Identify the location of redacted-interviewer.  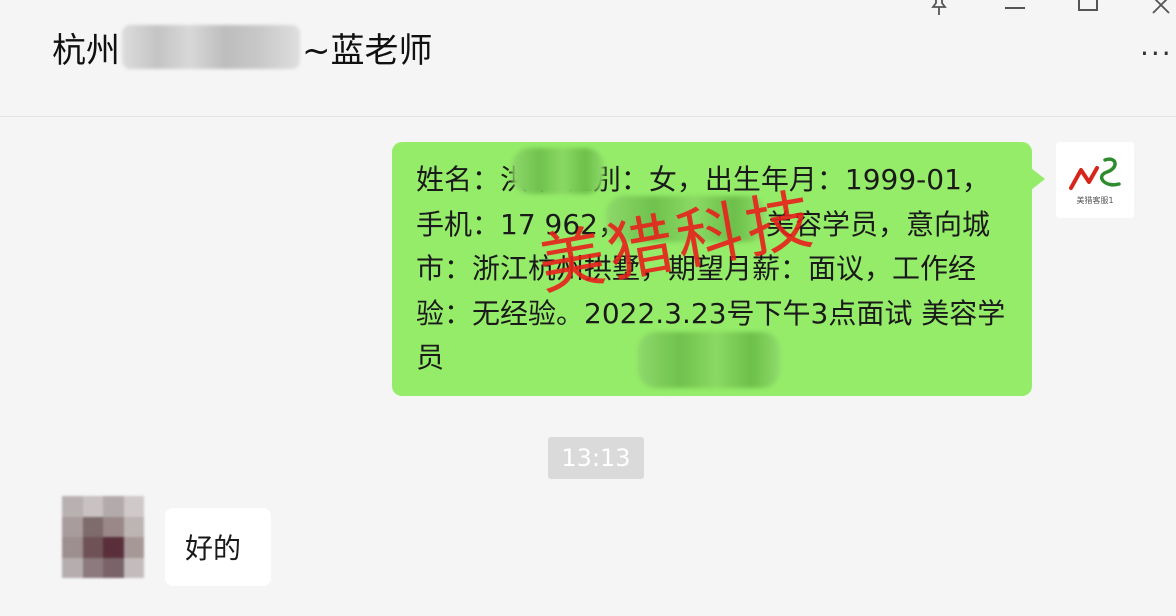
(709, 360).